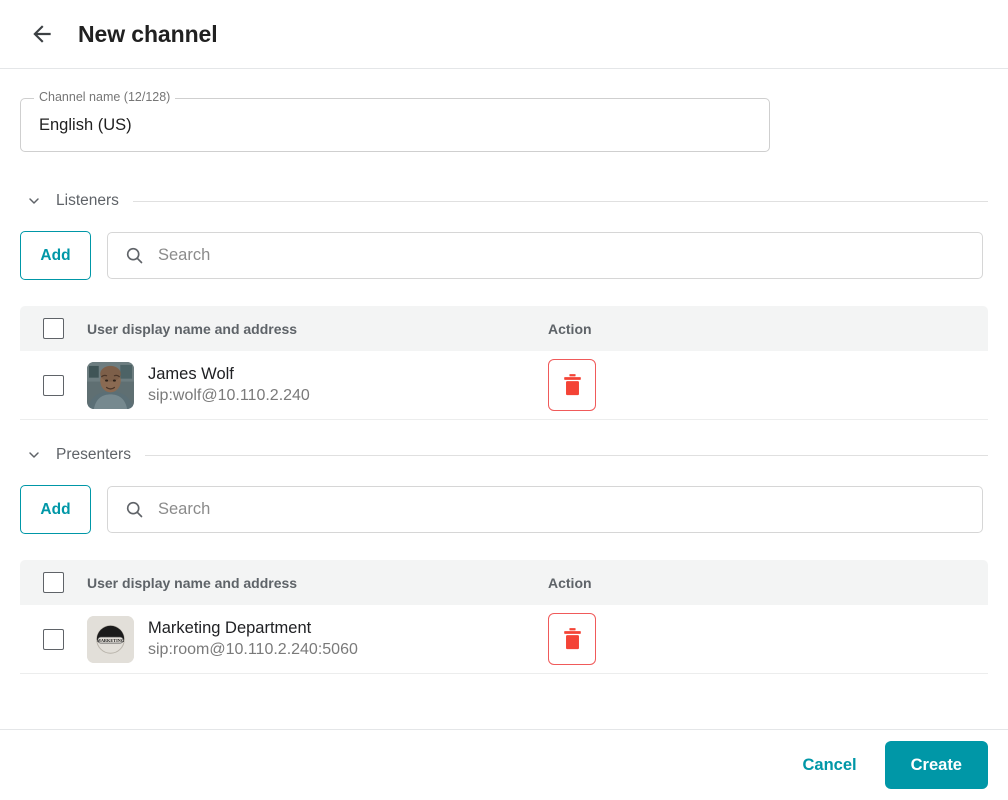 This screenshot has width=1008, height=800. I want to click on user-photo-icon, so click(110, 385).